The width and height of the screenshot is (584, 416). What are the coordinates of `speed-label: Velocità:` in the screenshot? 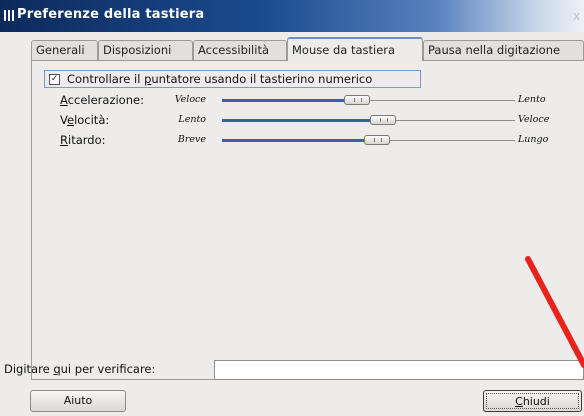 It's located at (85, 120).